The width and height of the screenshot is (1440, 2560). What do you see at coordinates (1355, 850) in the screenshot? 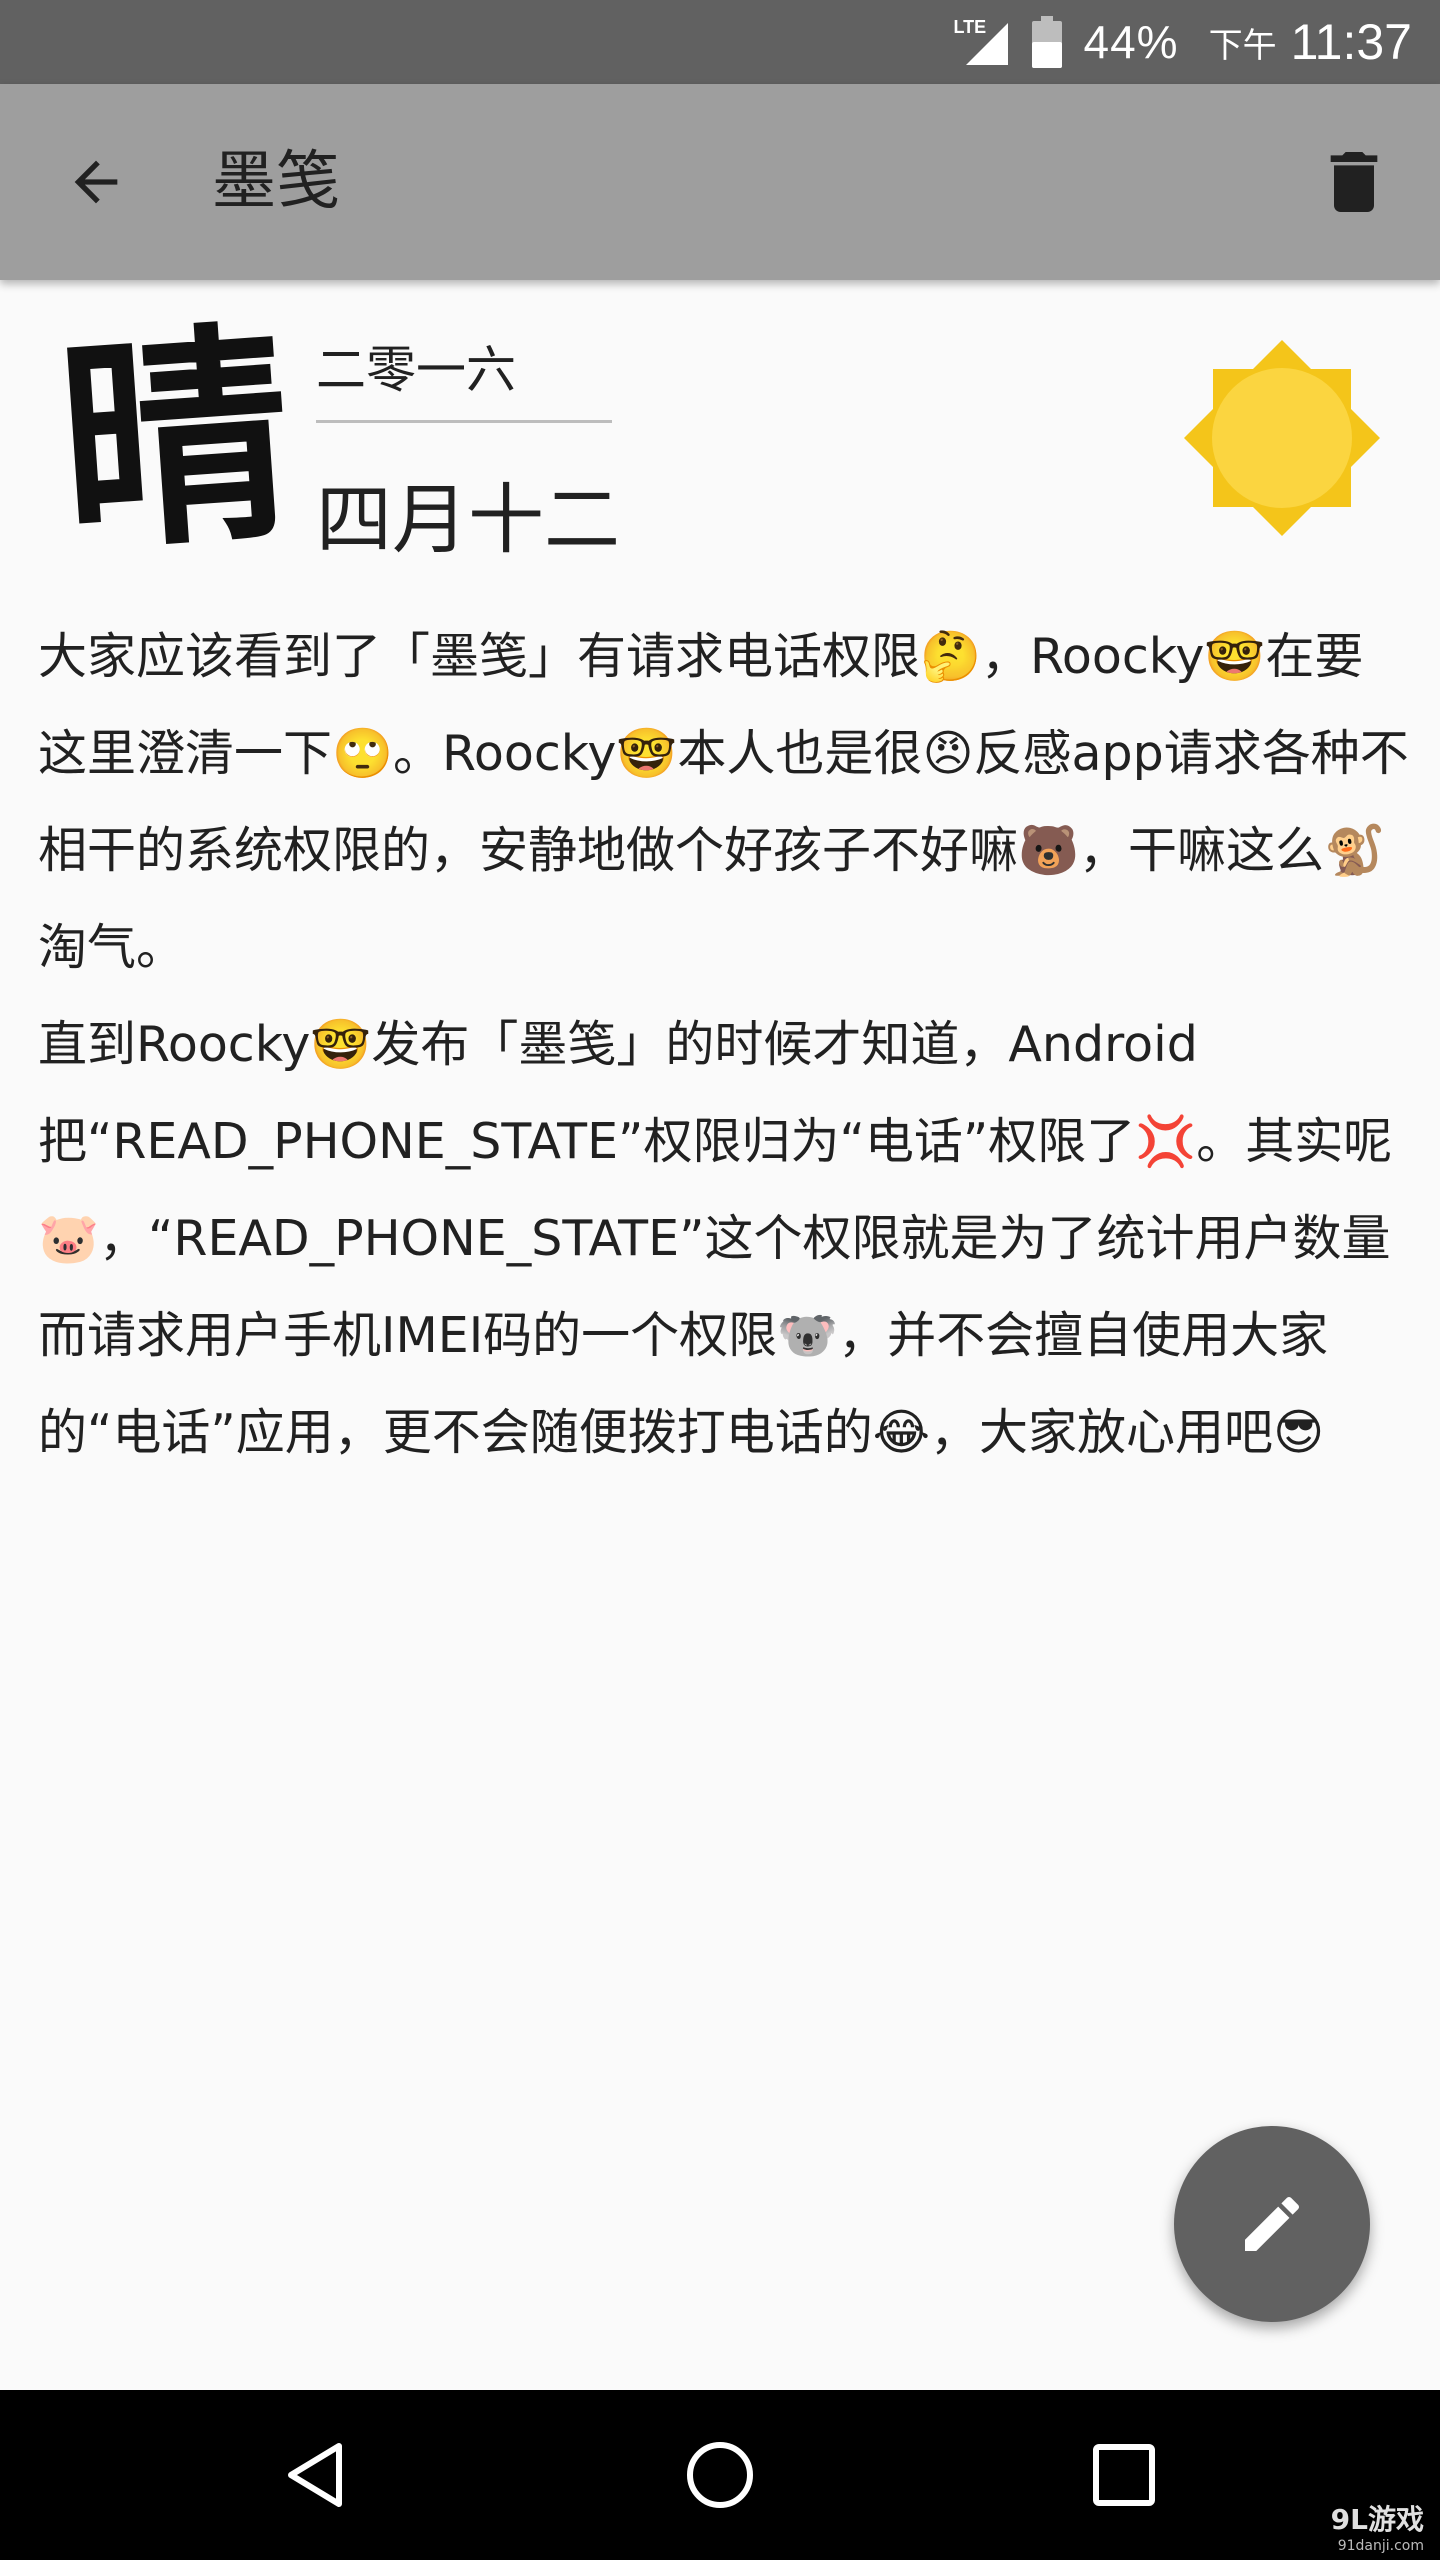
I see `monkey-emoji-icon: 🐒` at bounding box center [1355, 850].